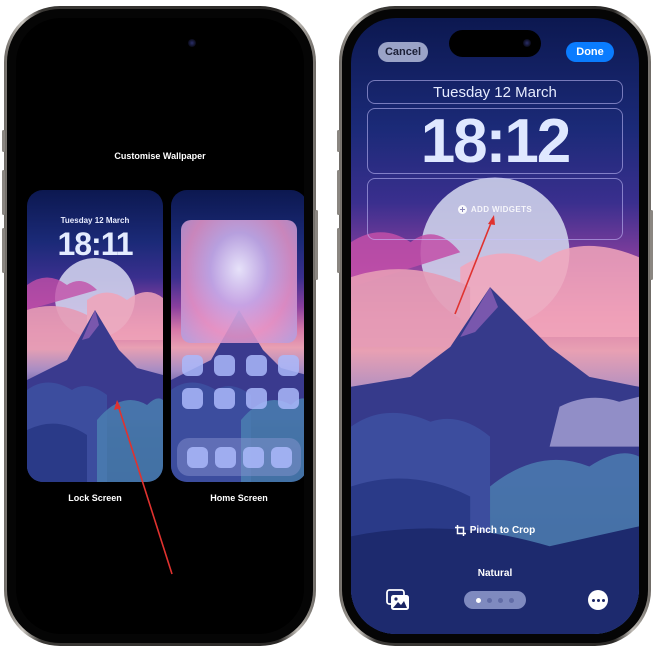  What do you see at coordinates (95, 336) in the screenshot?
I see `lock-screen-preview: Tuesday 12 March 18:11` at bounding box center [95, 336].